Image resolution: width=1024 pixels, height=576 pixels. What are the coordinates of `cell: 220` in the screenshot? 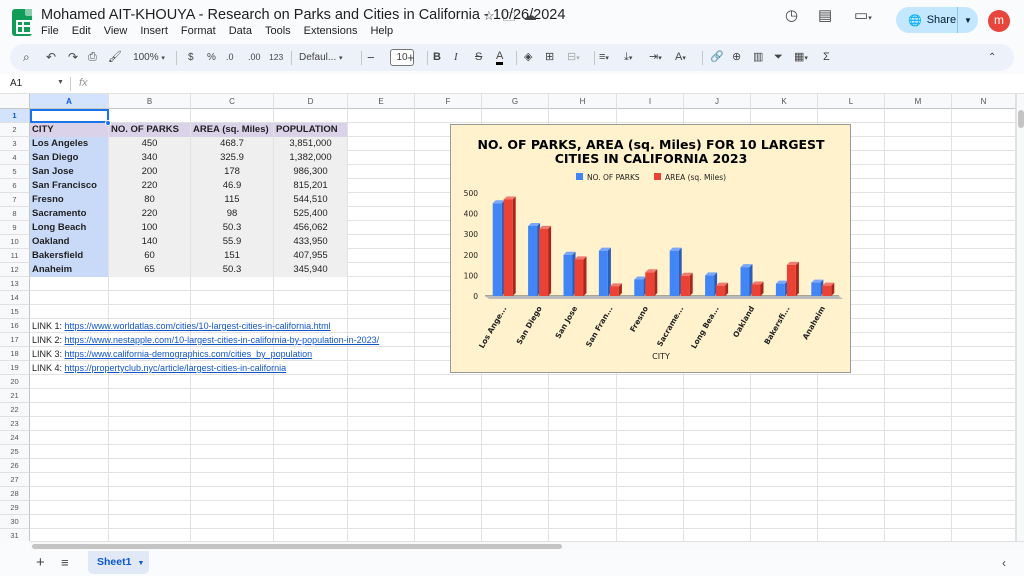 It's located at (149, 214).